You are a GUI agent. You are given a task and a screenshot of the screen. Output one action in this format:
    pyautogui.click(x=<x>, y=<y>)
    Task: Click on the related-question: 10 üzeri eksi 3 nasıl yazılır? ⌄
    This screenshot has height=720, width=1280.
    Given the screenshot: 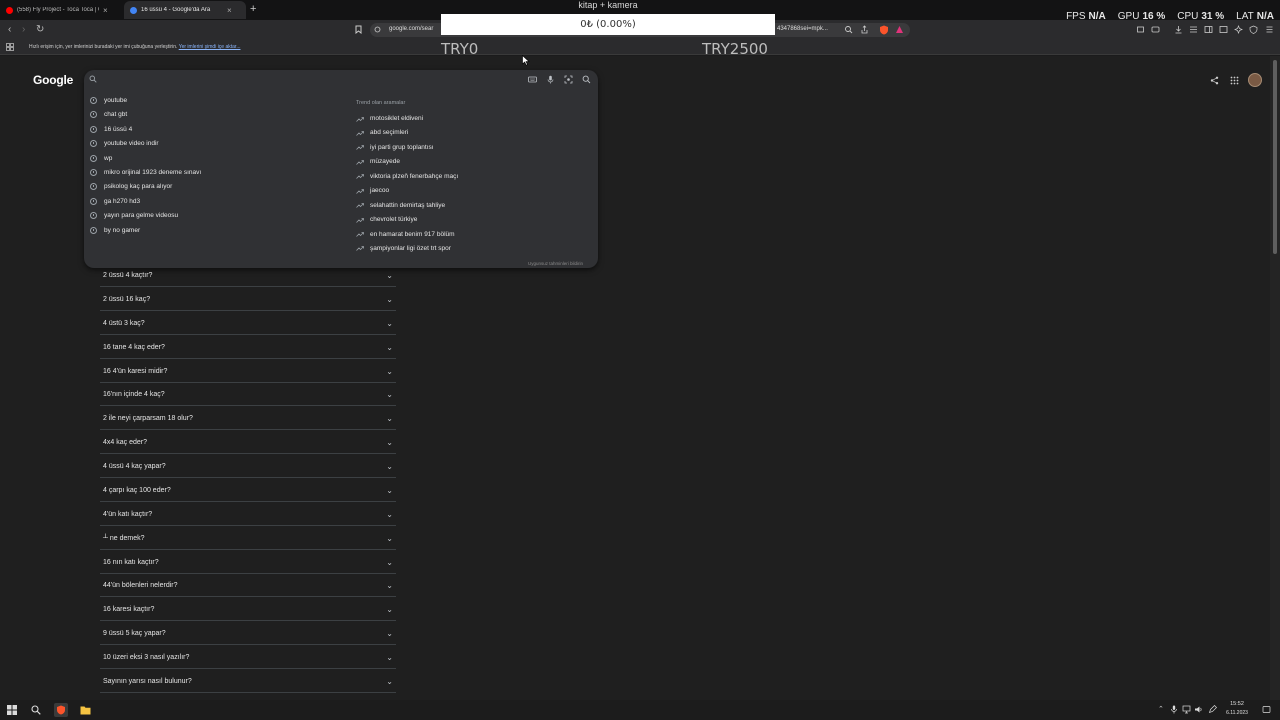 What is the action you would take?
    pyautogui.click(x=248, y=658)
    